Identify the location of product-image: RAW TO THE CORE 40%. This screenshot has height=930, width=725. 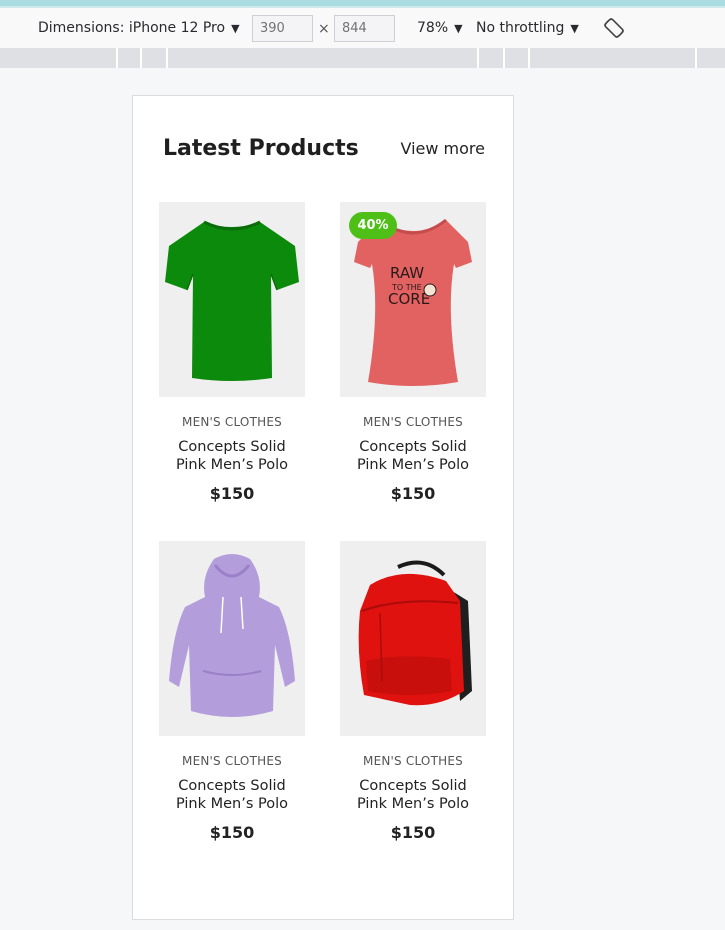
(413, 299).